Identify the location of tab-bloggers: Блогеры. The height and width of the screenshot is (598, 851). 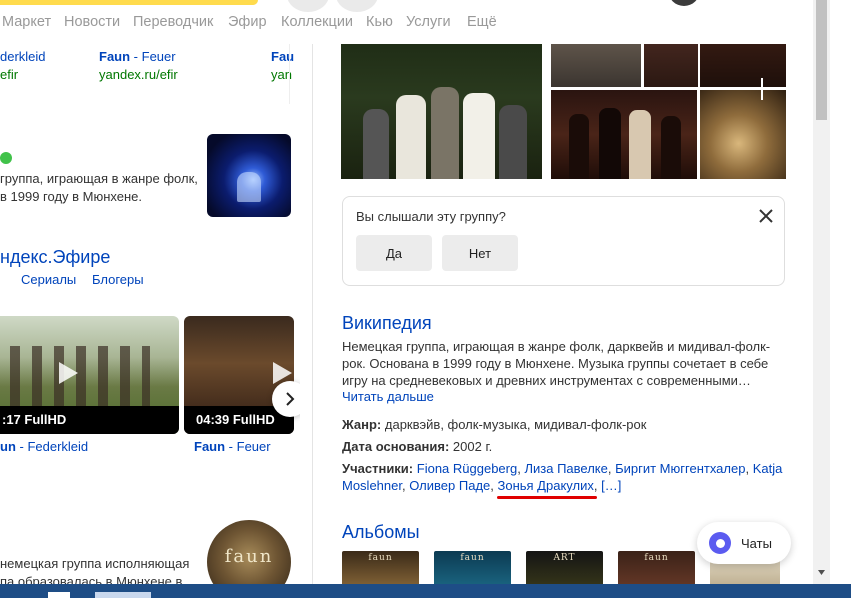
(118, 279).